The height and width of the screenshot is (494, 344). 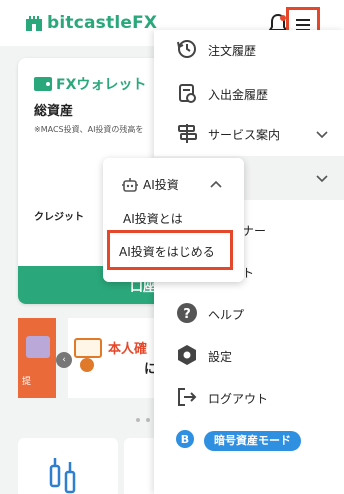 I want to click on promo-title: 本人確, so click(x=128, y=349).